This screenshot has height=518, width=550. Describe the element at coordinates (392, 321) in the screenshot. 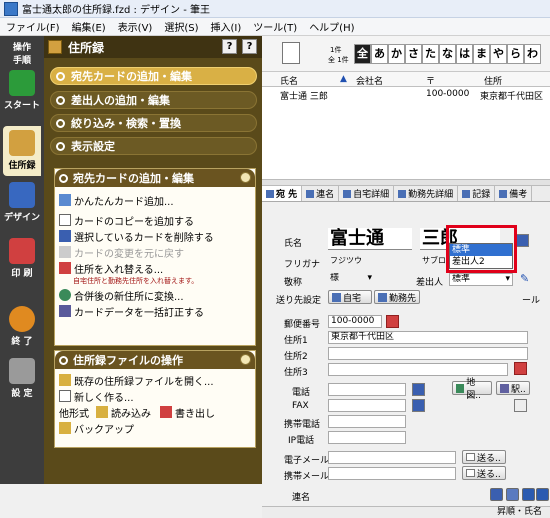

I see `zip-lookup-icon` at that location.